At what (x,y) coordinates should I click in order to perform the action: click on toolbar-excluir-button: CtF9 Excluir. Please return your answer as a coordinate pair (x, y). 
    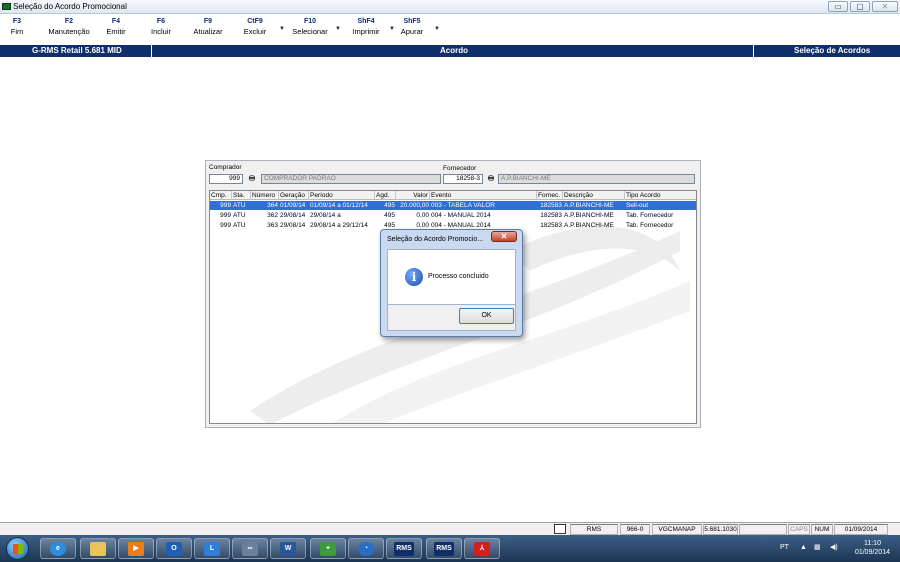
    Looking at the image, I should click on (255, 27).